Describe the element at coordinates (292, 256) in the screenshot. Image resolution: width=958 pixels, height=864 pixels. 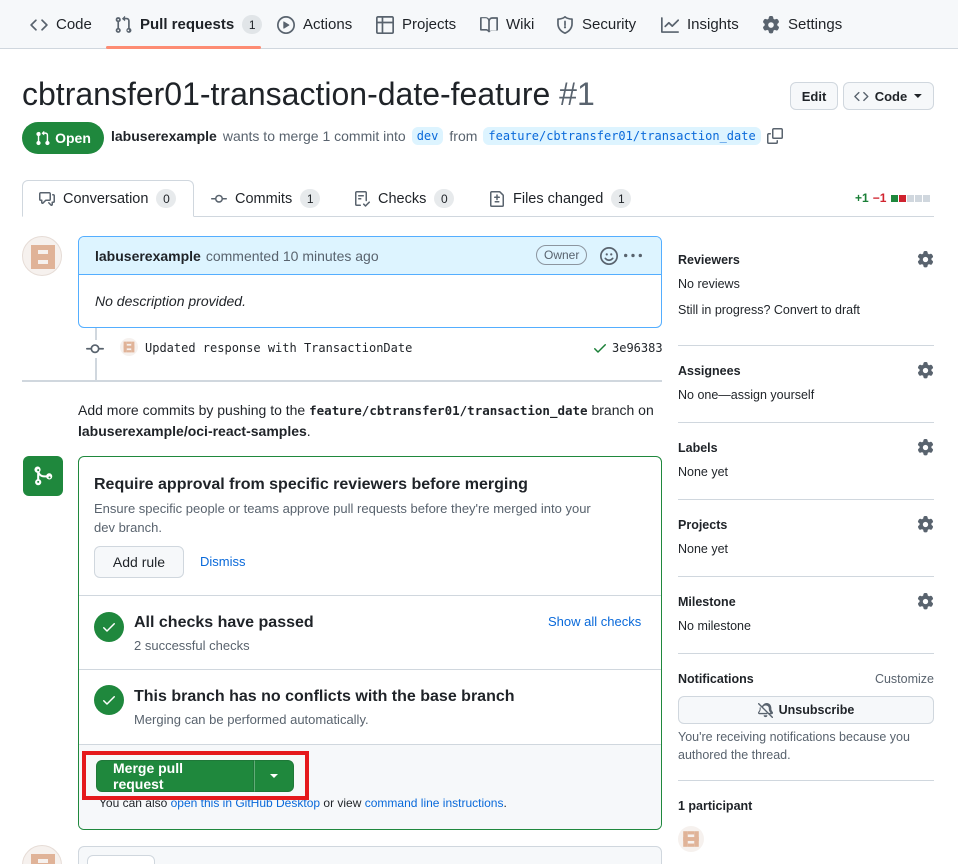
I see `comment-timestamp: commented 10 minutes ago` at that location.